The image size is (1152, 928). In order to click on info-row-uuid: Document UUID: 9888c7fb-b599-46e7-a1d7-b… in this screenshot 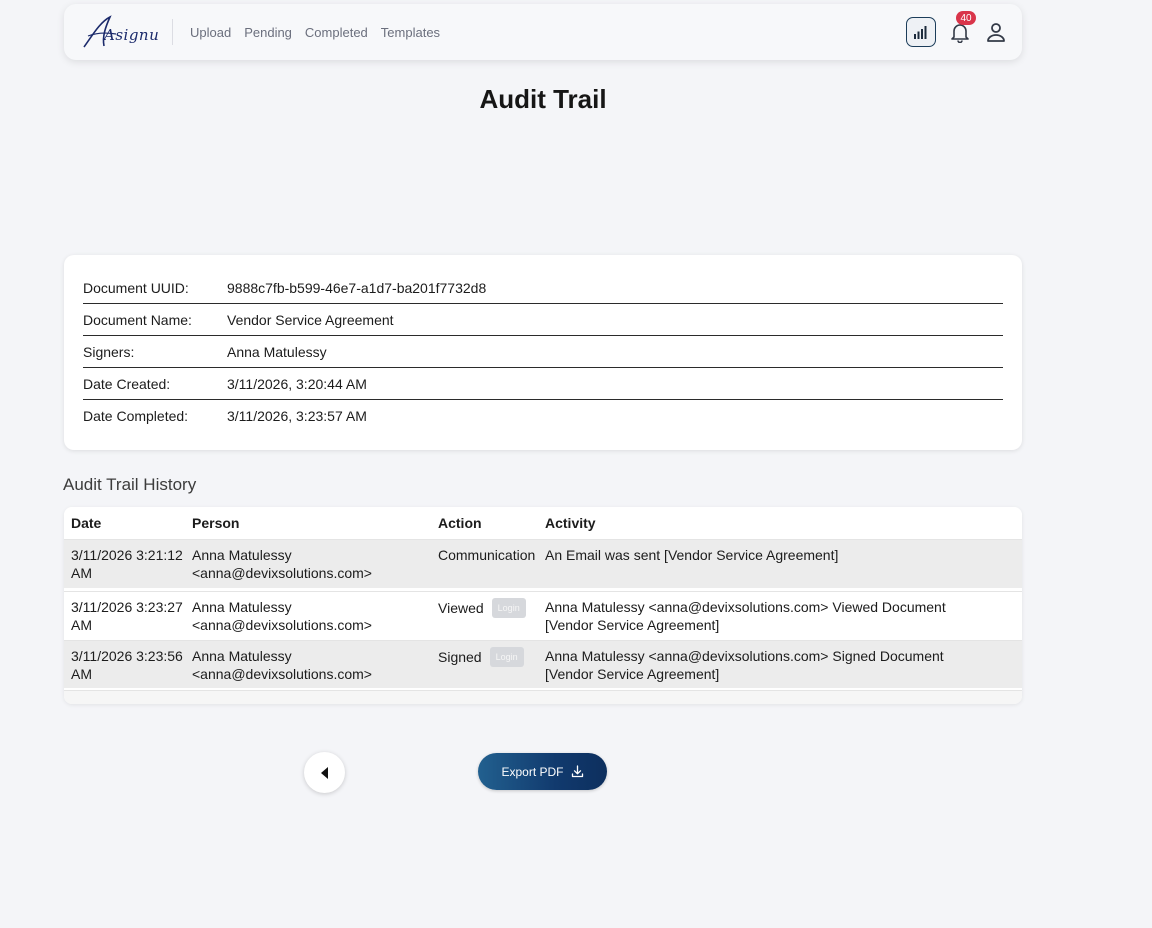, I will do `click(543, 288)`.